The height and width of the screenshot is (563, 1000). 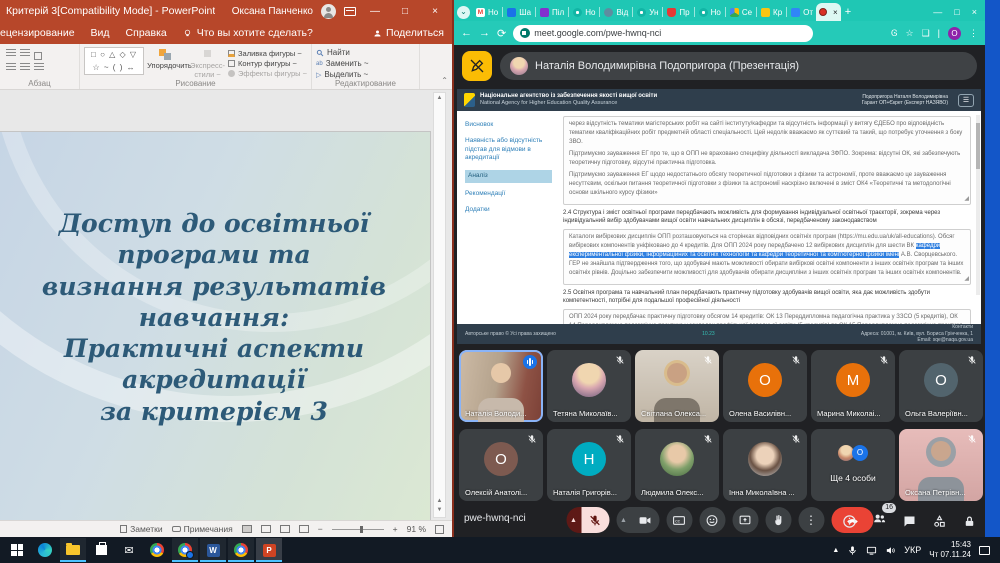 I want to click on share-button: Поделиться, so click(x=408, y=33).